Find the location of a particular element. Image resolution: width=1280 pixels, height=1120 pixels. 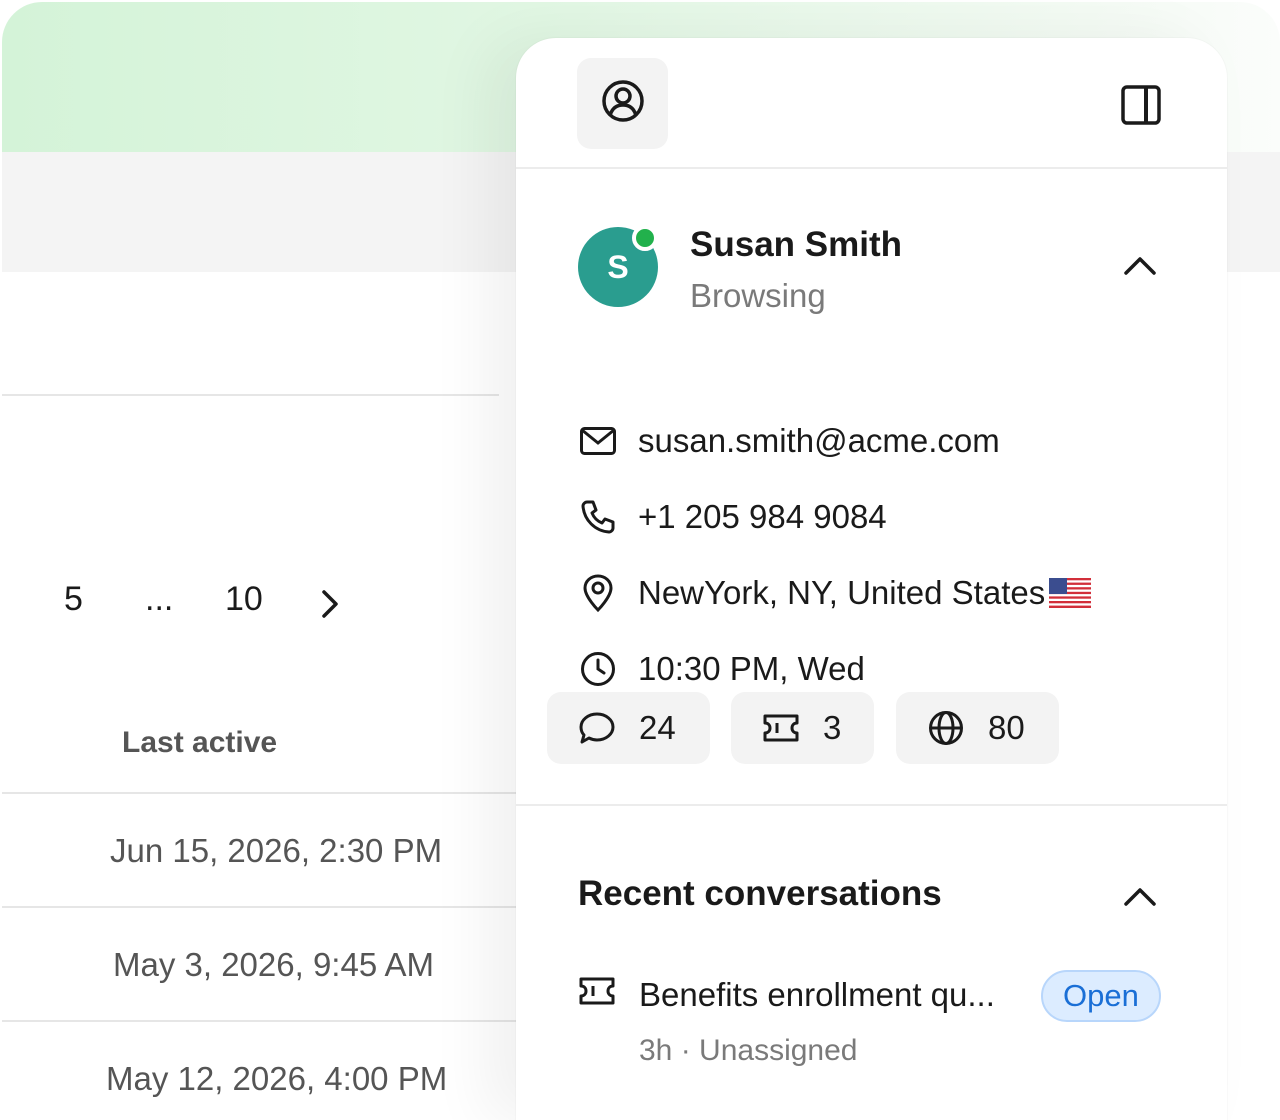

panel-header is located at coordinates (871, 103).